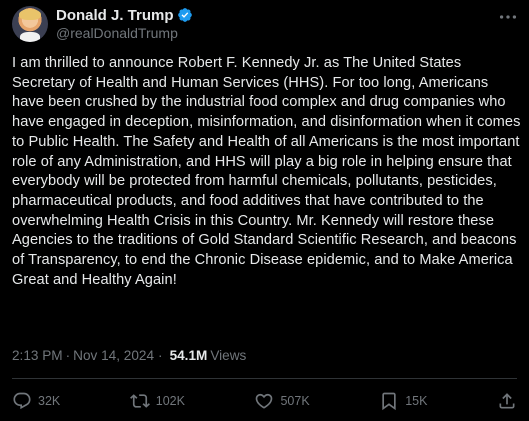 This screenshot has height=421, width=529. Describe the element at coordinates (185, 15) in the screenshot. I see `verified-badge-icon` at that location.